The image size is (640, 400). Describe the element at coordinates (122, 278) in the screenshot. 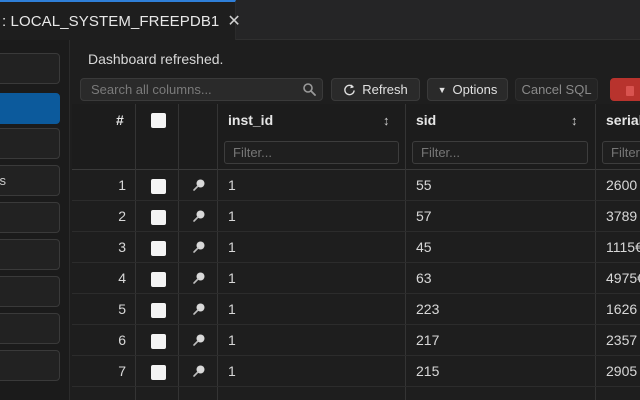

I see `row-number: 4` at that location.